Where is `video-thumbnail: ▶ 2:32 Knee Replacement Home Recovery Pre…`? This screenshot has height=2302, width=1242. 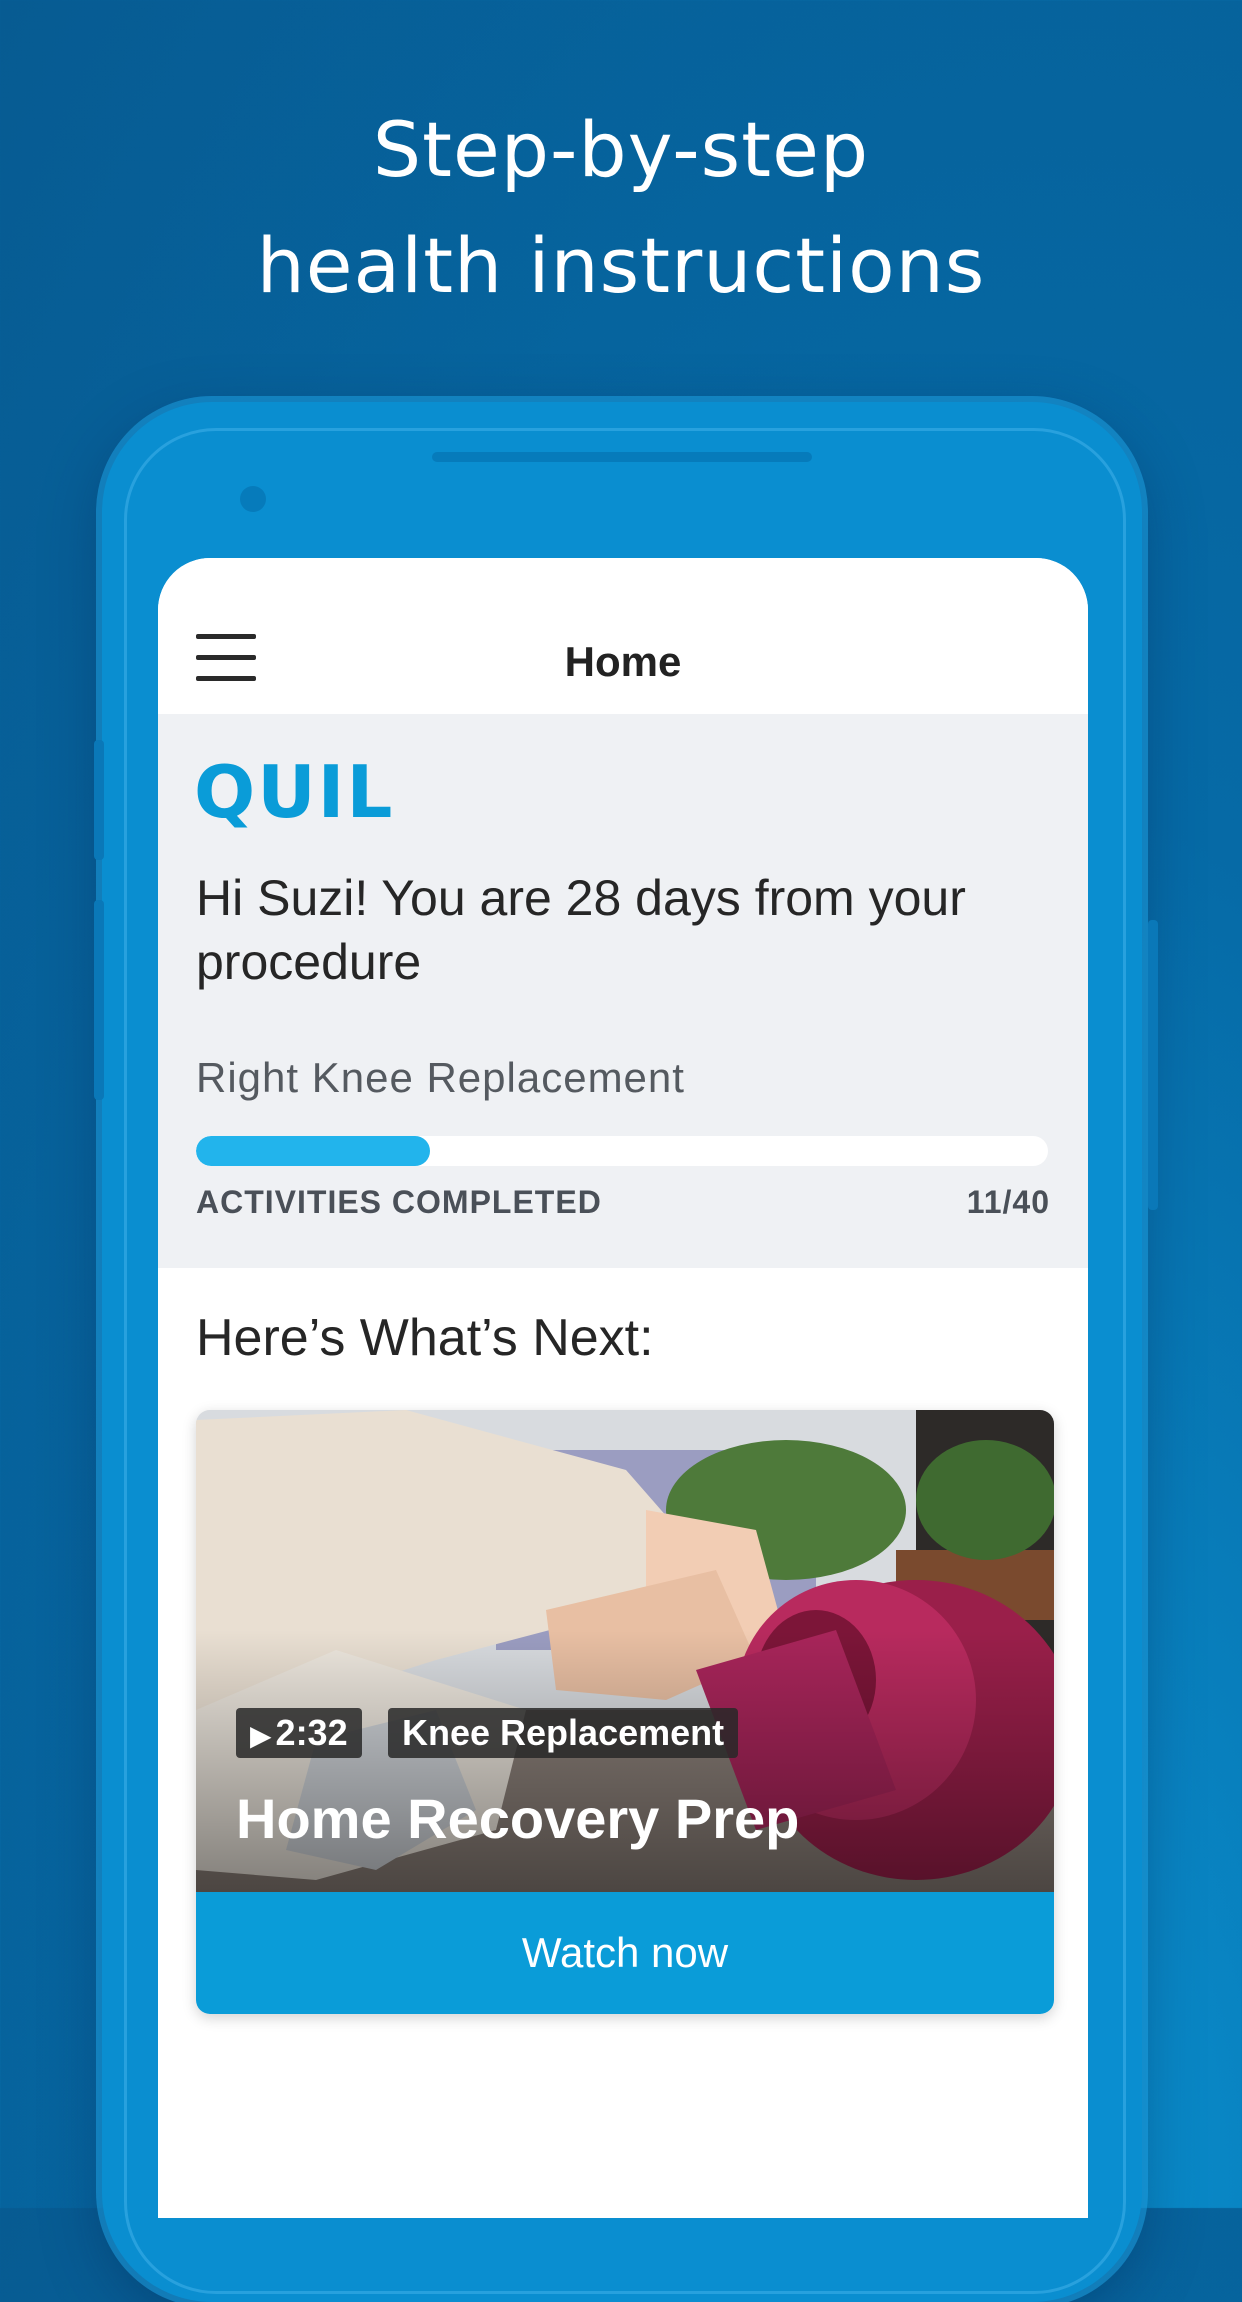
video-thumbnail: ▶ 2:32 Knee Replacement Home Recovery Pre… is located at coordinates (625, 1651).